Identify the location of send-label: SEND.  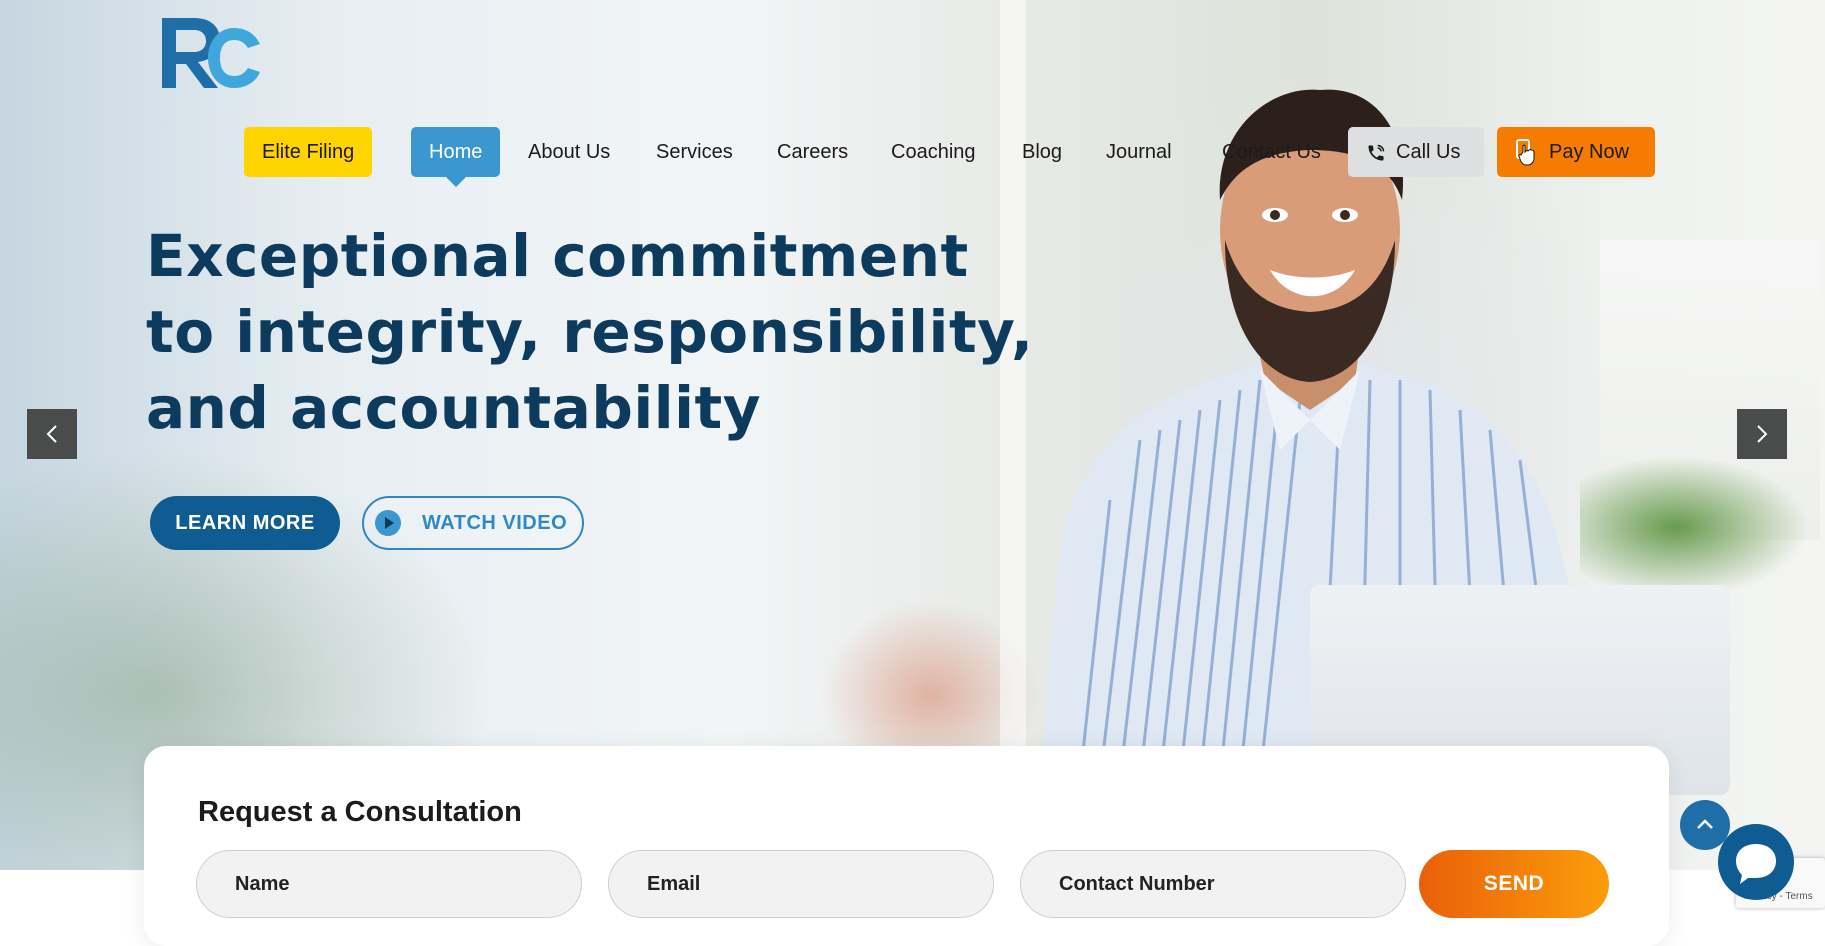
(1514, 883).